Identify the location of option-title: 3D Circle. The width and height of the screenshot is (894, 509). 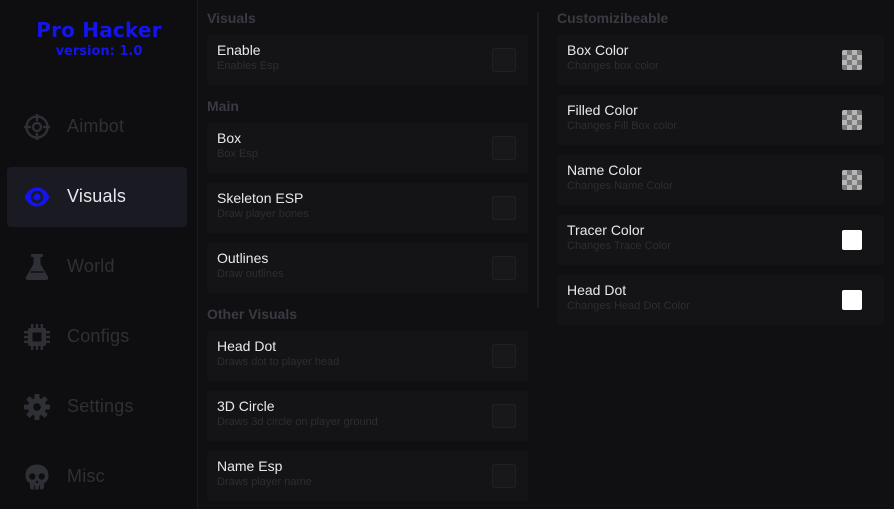
(246, 406).